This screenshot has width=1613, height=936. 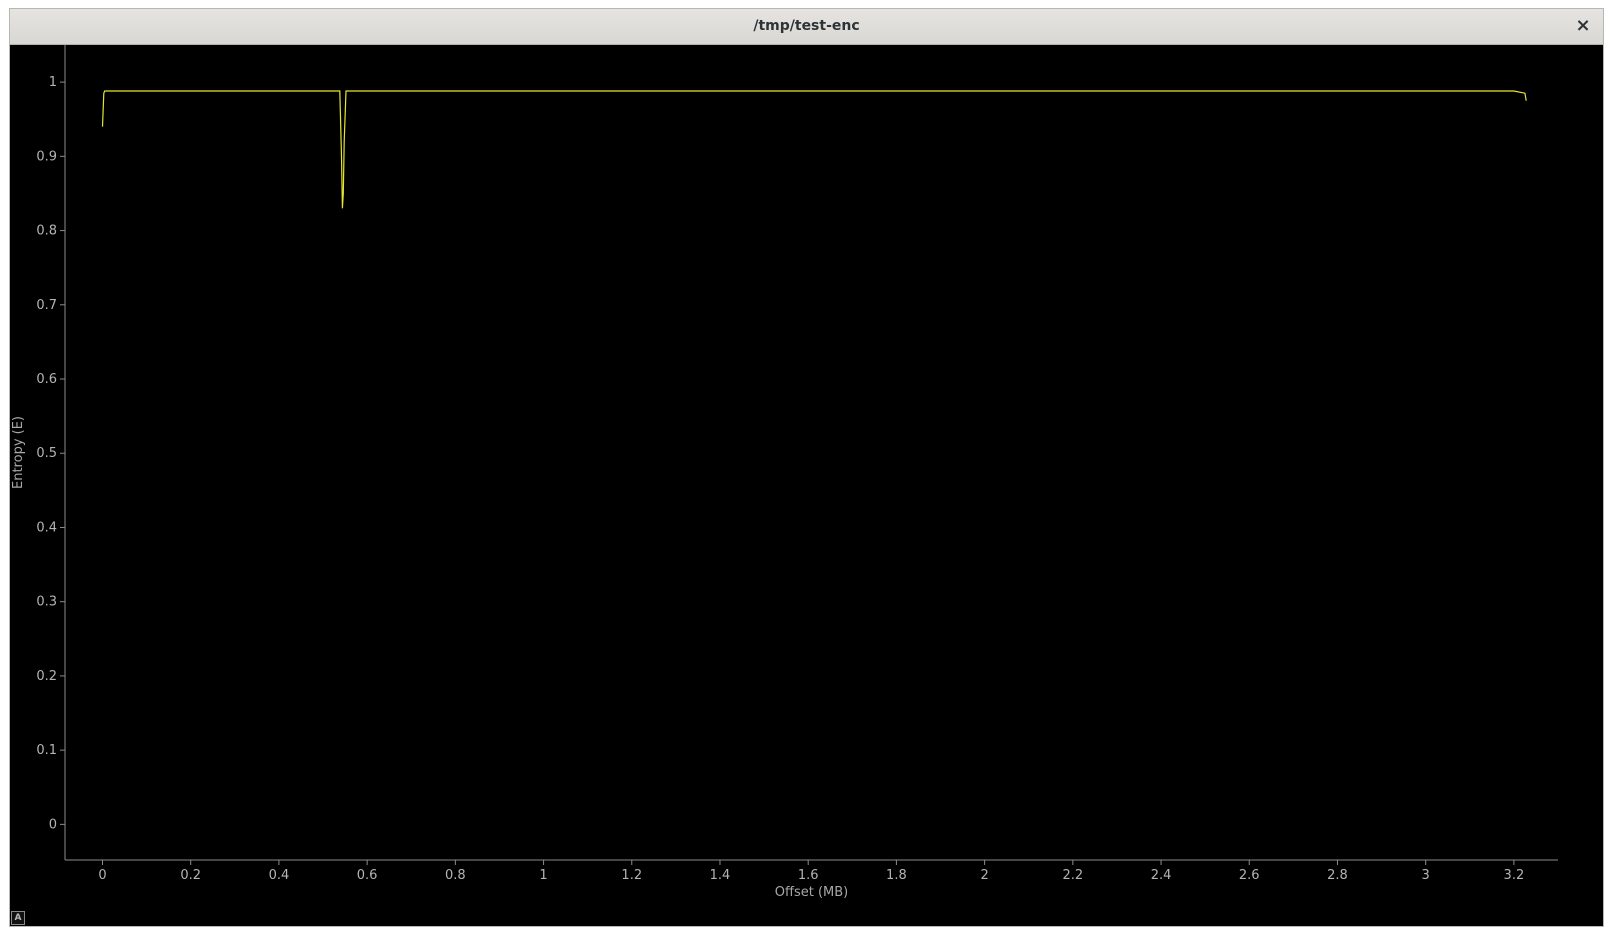 What do you see at coordinates (46, 305) in the screenshot?
I see `y-tick-label: 0.7` at bounding box center [46, 305].